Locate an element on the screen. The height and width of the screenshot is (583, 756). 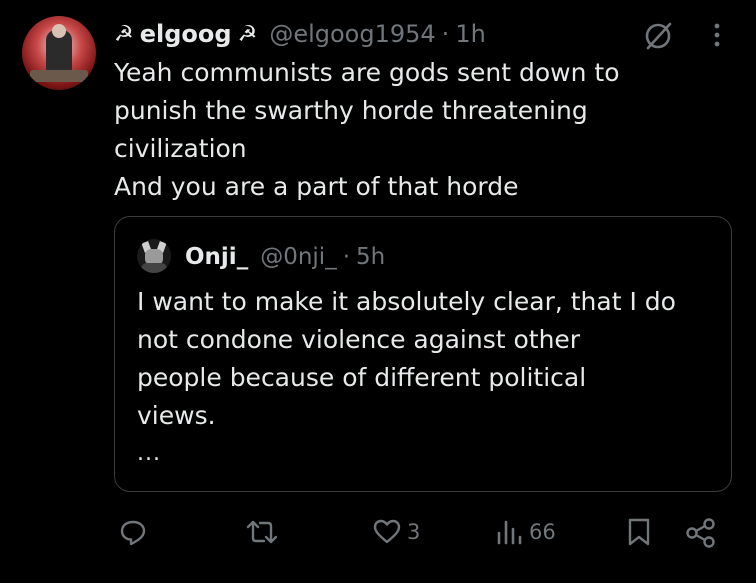
grok-icon is located at coordinates (658, 36).